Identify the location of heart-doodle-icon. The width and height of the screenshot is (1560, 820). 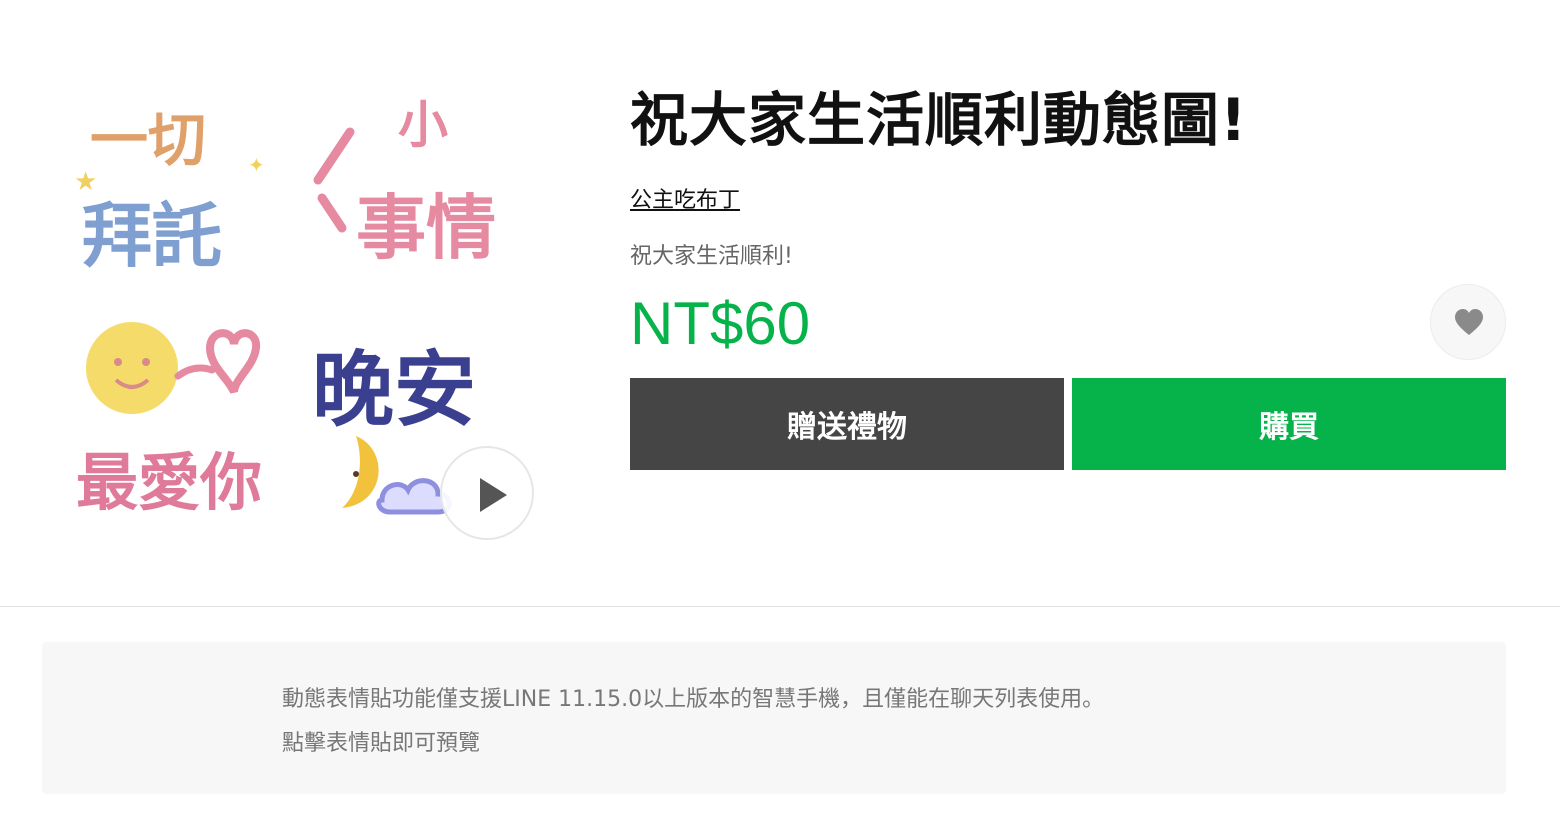
(233, 361).